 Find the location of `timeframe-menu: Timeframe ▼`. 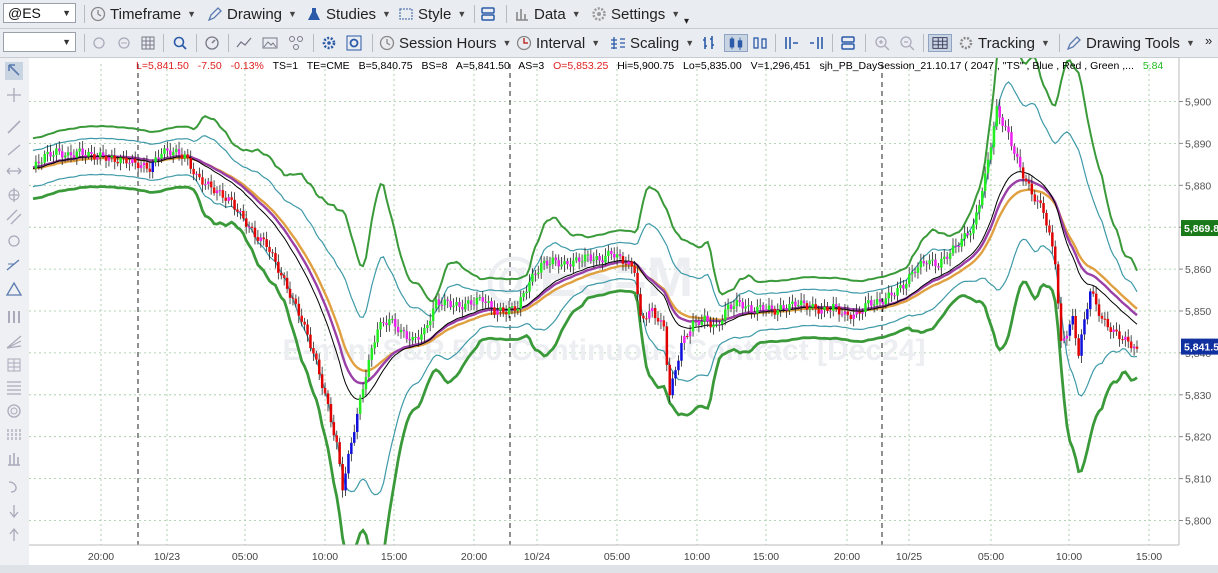

timeframe-menu: Timeframe ▼ is located at coordinates (143, 14).